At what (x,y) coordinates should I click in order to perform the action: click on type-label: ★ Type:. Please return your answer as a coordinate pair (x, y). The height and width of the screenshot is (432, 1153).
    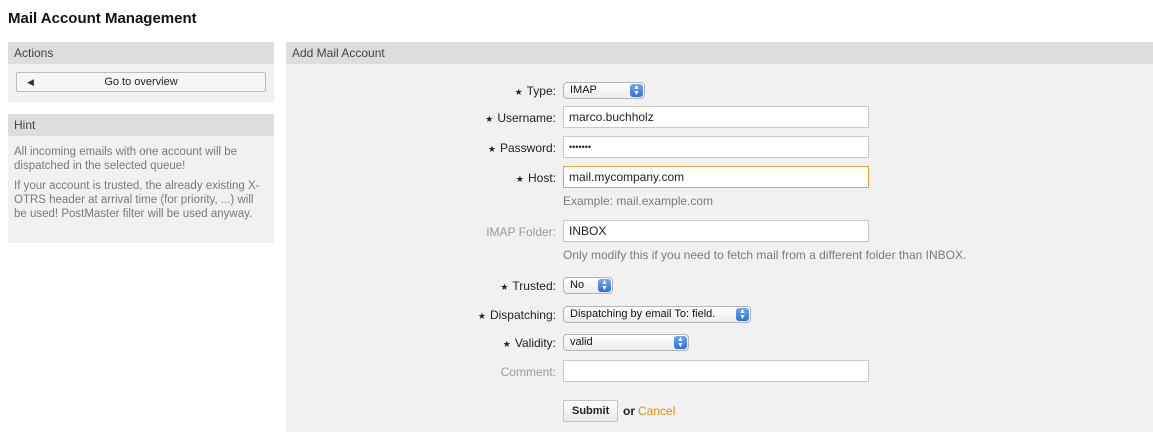
    Looking at the image, I should click on (535, 91).